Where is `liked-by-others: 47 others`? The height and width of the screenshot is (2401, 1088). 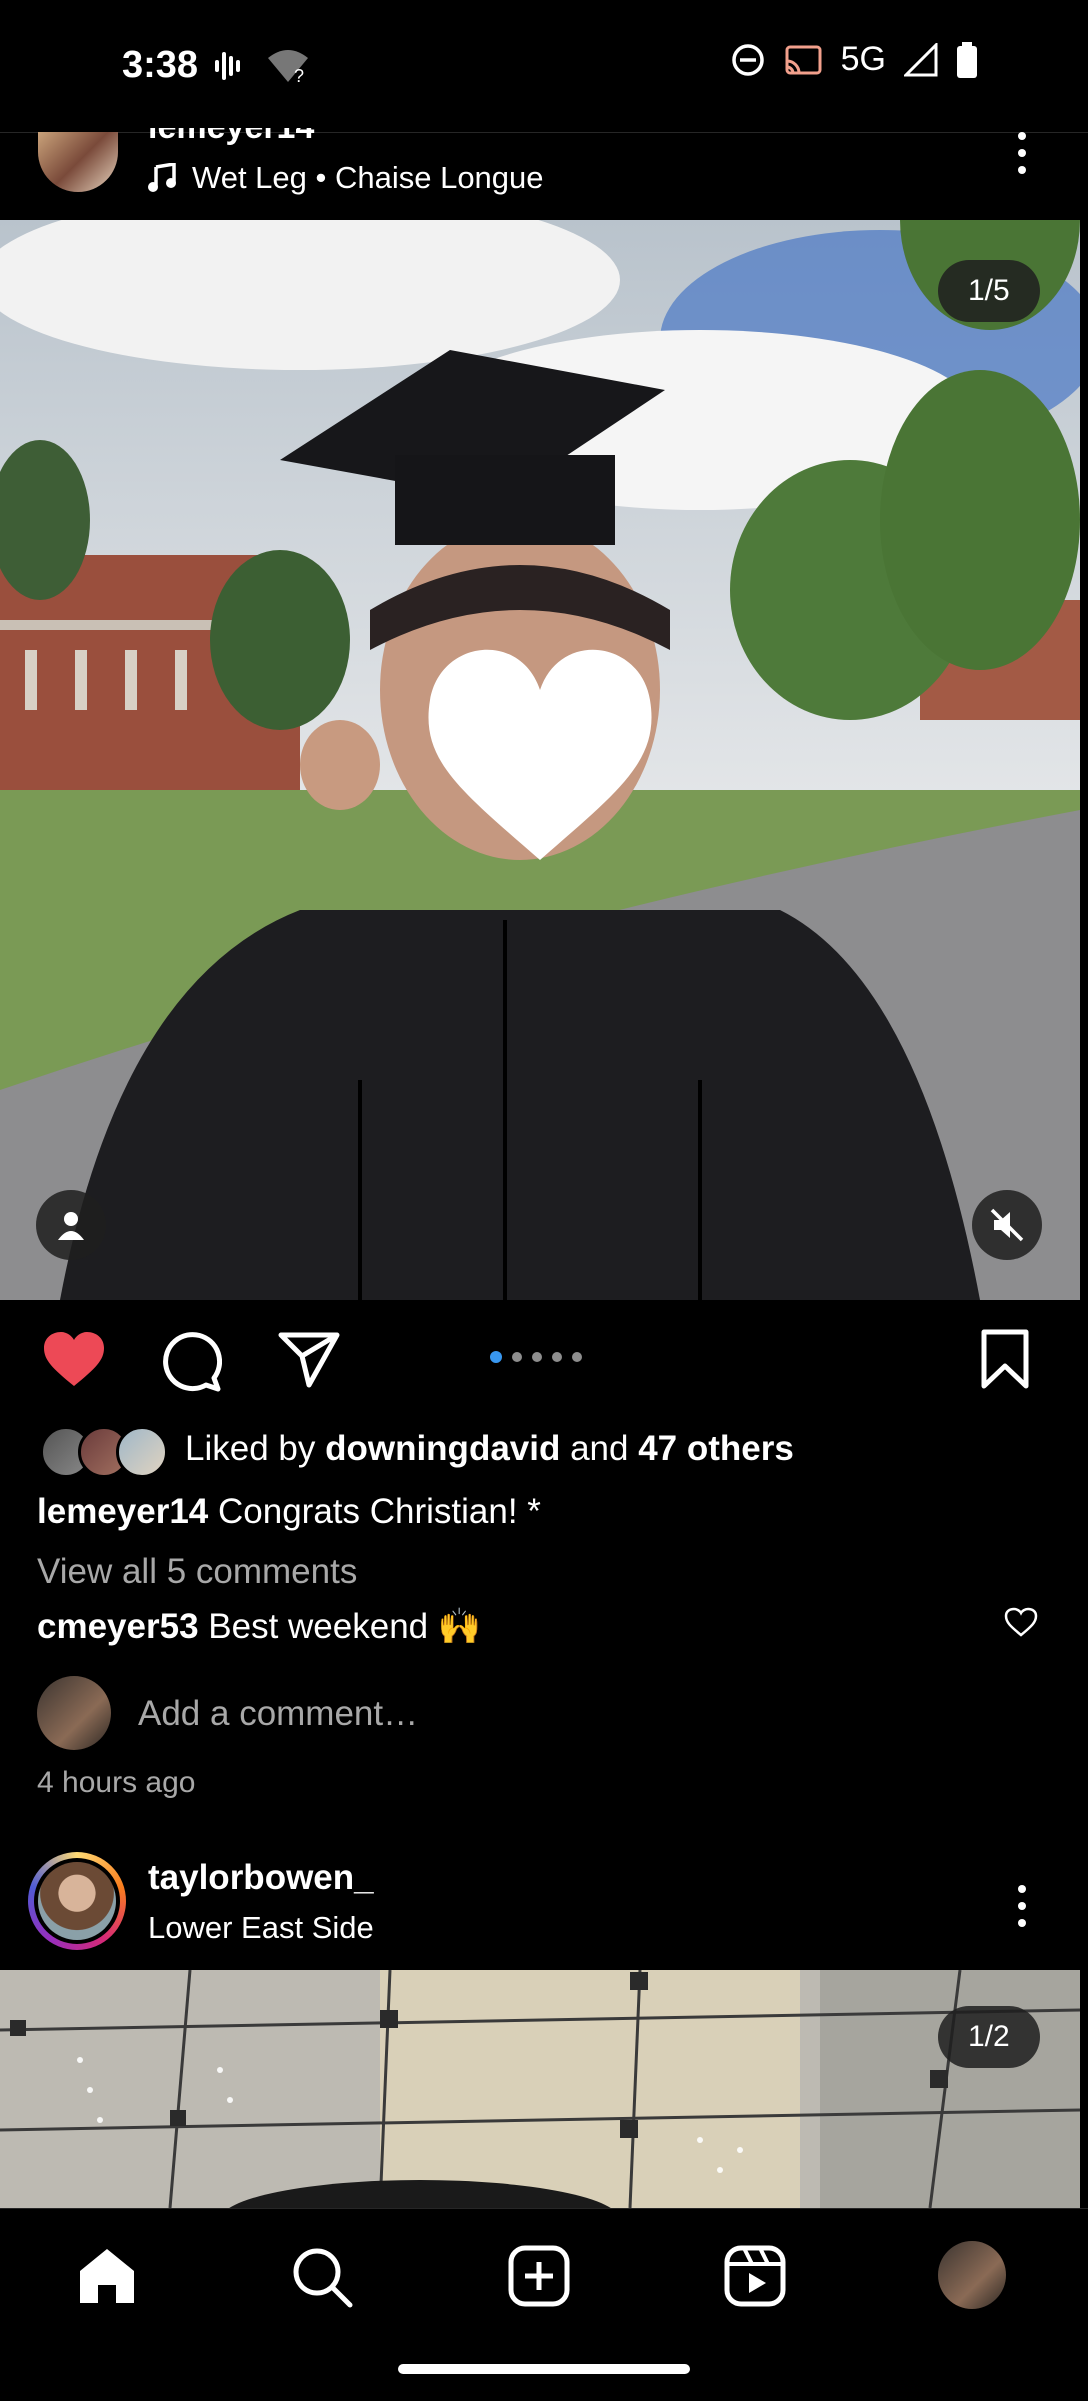 liked-by-others: 47 others is located at coordinates (716, 1448).